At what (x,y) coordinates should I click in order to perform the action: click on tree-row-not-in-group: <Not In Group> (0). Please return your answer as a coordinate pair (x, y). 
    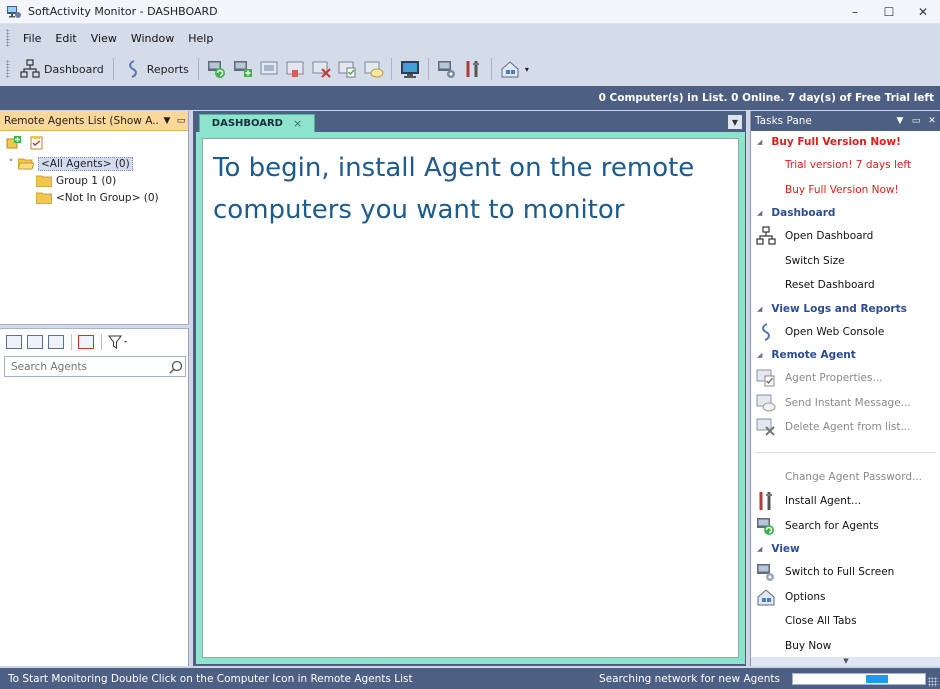
    Looking at the image, I should click on (96, 197).